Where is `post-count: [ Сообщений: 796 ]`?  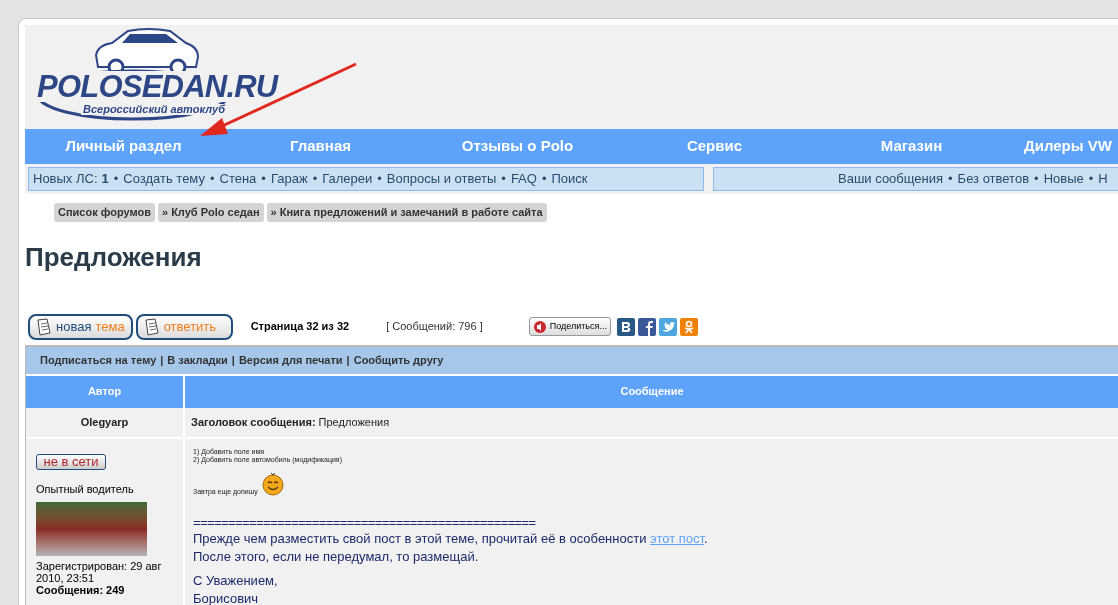
post-count: [ Сообщений: 796 ] is located at coordinates (434, 327).